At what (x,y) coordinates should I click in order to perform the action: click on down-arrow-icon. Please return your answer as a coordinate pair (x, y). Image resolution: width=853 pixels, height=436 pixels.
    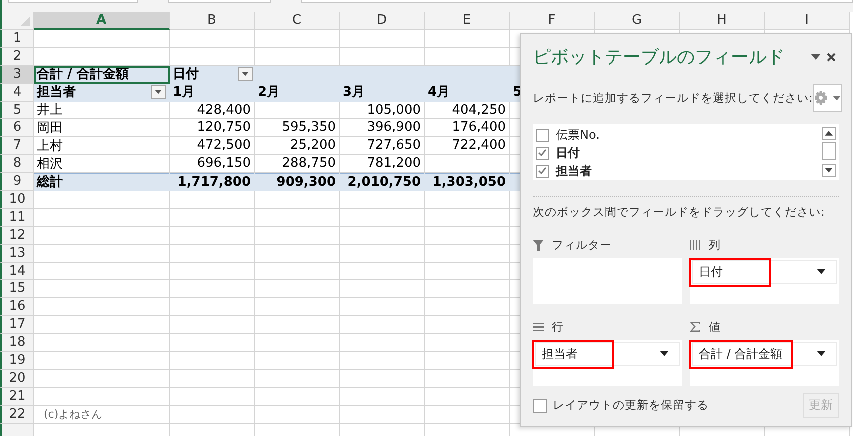
    Looking at the image, I should click on (829, 170).